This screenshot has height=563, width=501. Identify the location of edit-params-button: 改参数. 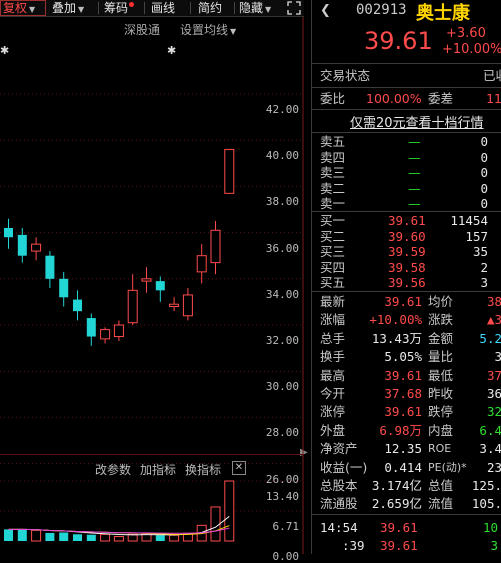
(113, 469).